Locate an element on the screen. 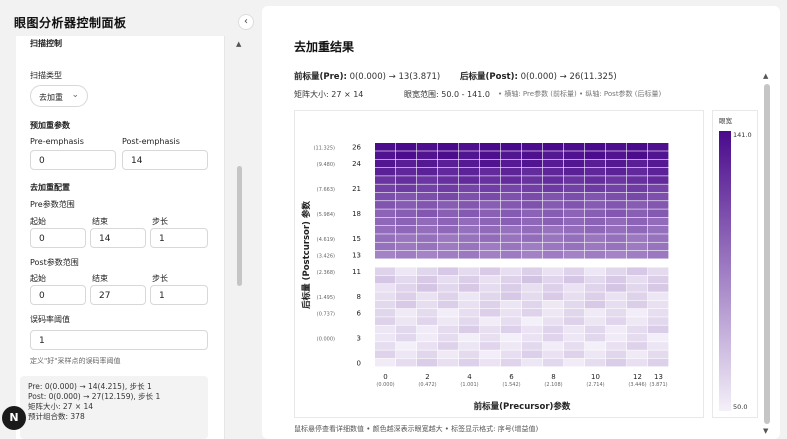 Image resolution: width=787 pixels, height=439 pixels. pre-start-input: 0 is located at coordinates (58, 238).